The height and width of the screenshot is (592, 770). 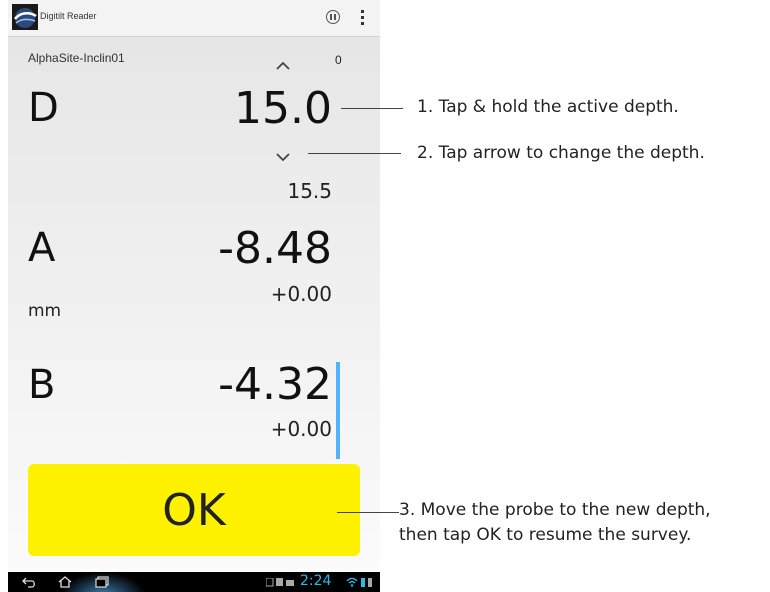 I want to click on back-icon, so click(x=29, y=582).